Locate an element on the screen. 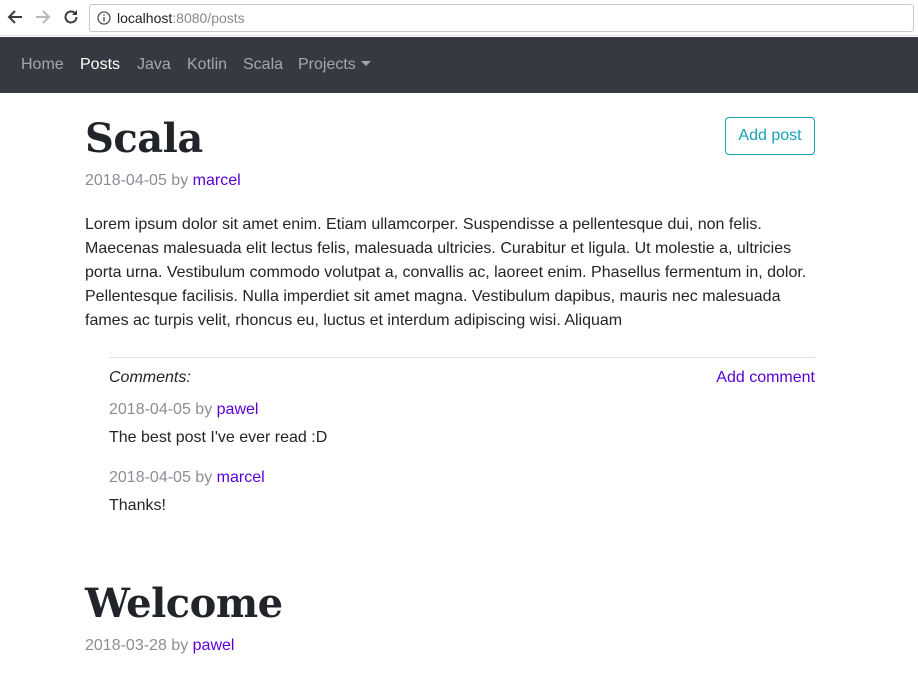  post-meta: 2018-03-28 by pawel is located at coordinates (159, 646).